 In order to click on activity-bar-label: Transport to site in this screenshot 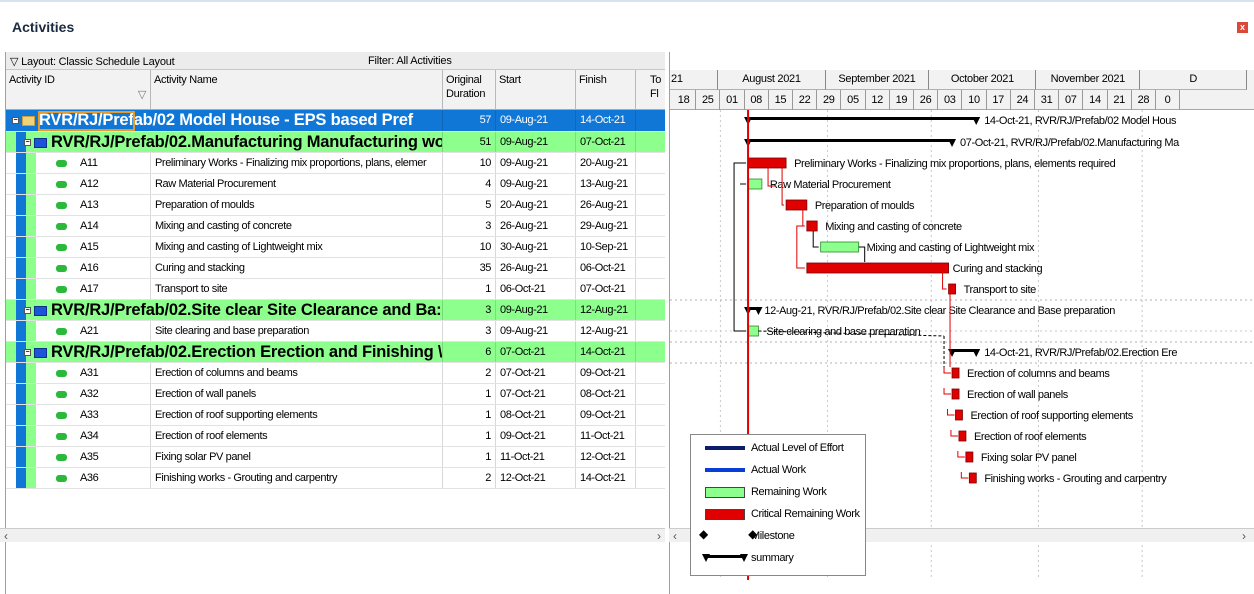, I will do `click(1000, 290)`.